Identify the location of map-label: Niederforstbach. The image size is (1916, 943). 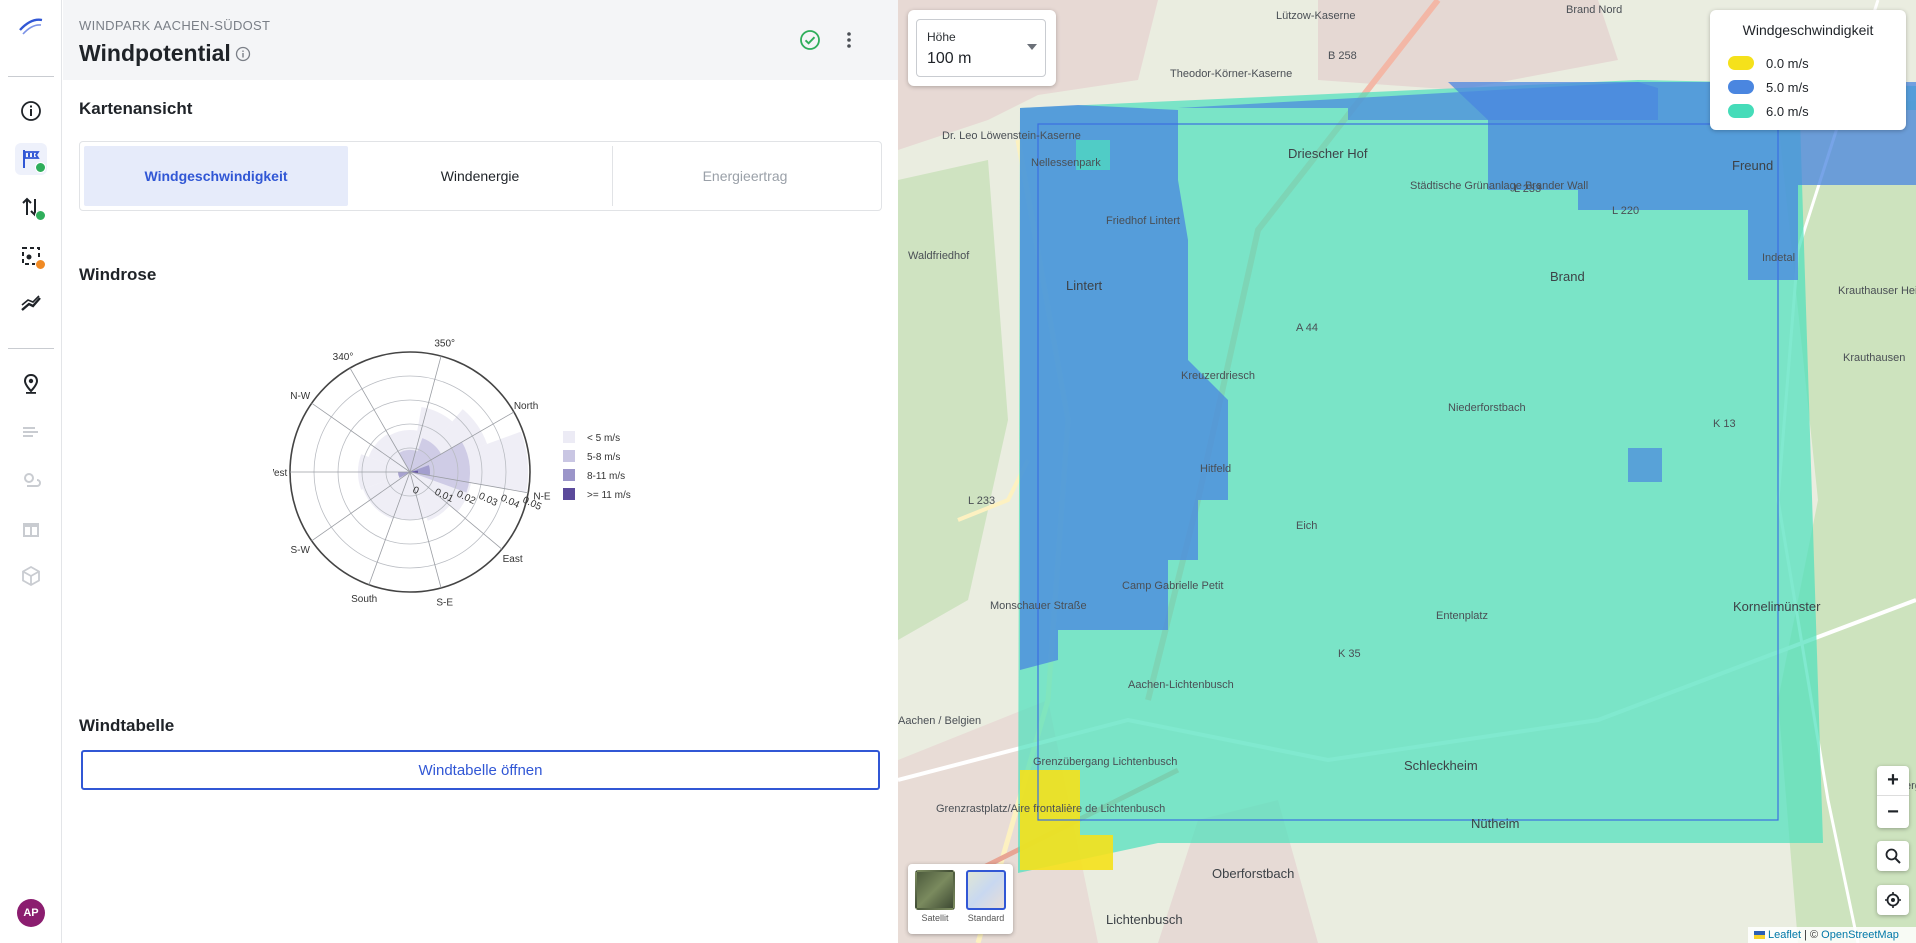
(1487, 408).